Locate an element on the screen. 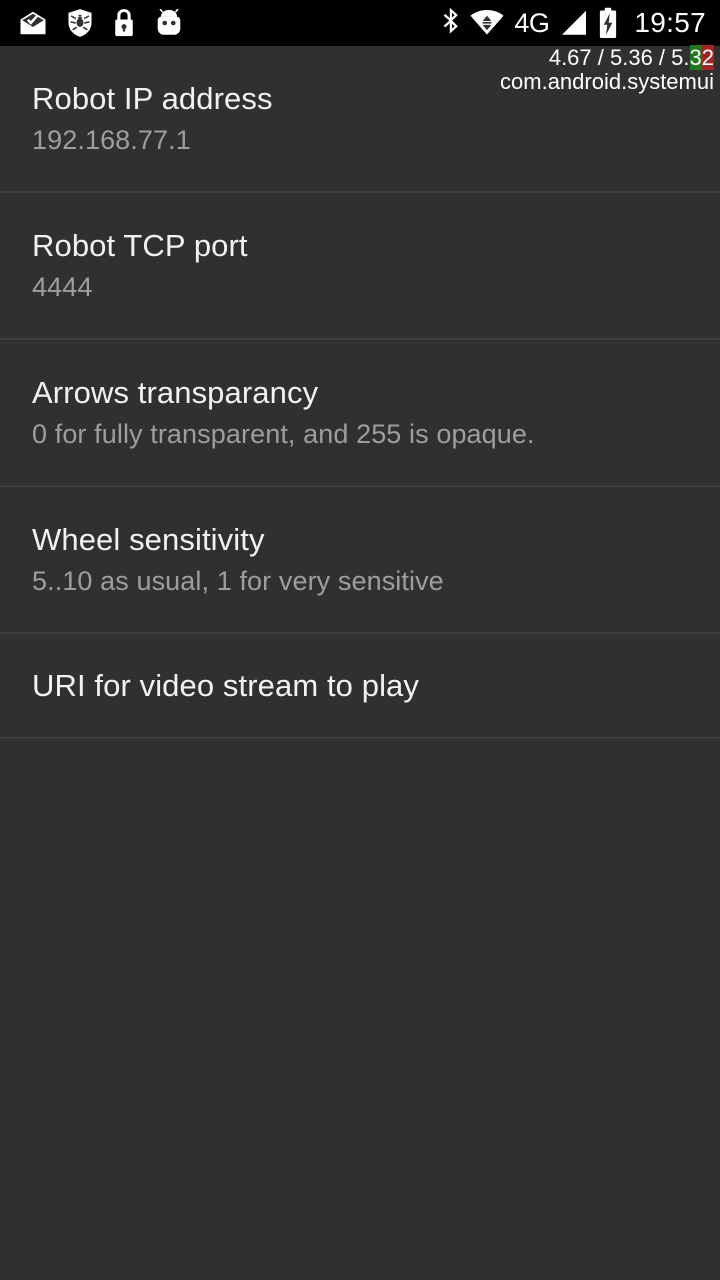 The image size is (720, 1280). status-bar-notification-icons is located at coordinates (101, 23).